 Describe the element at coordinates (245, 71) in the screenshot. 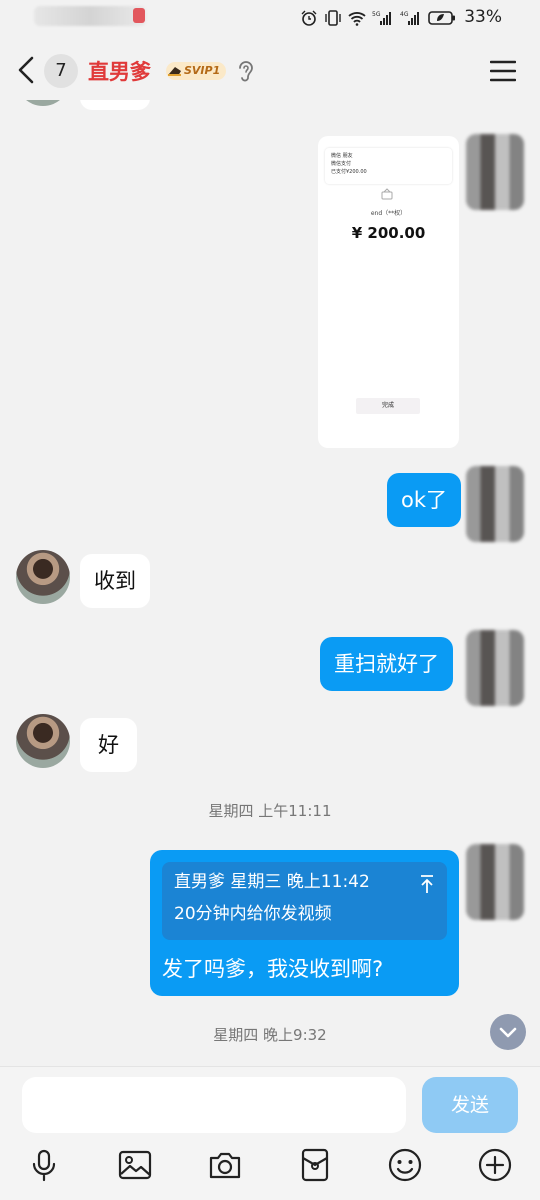

I see `ear-icon` at that location.